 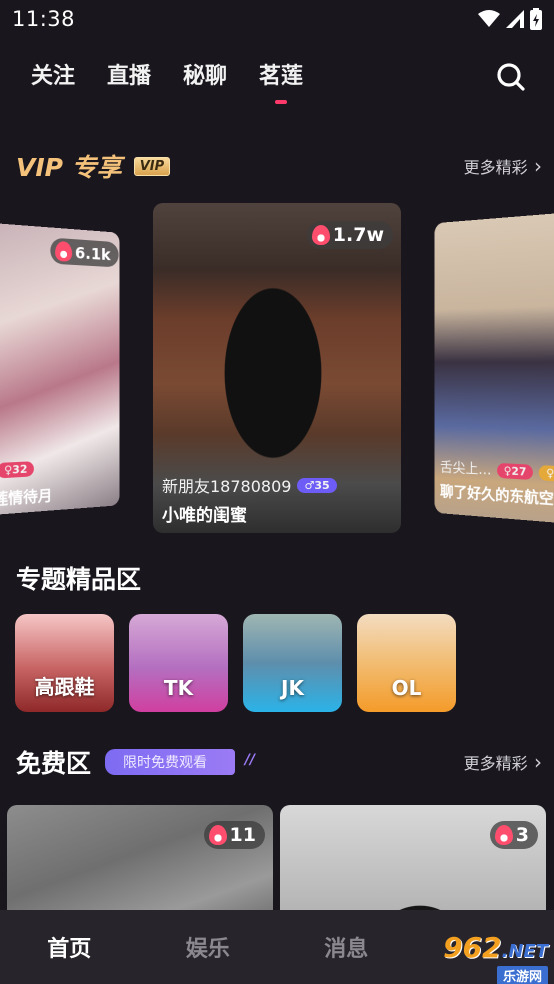 What do you see at coordinates (494, 368) in the screenshot?
I see `vip-card-right: 舌尖上… ♀27 ♀ 聊了好久的东航空姐` at bounding box center [494, 368].